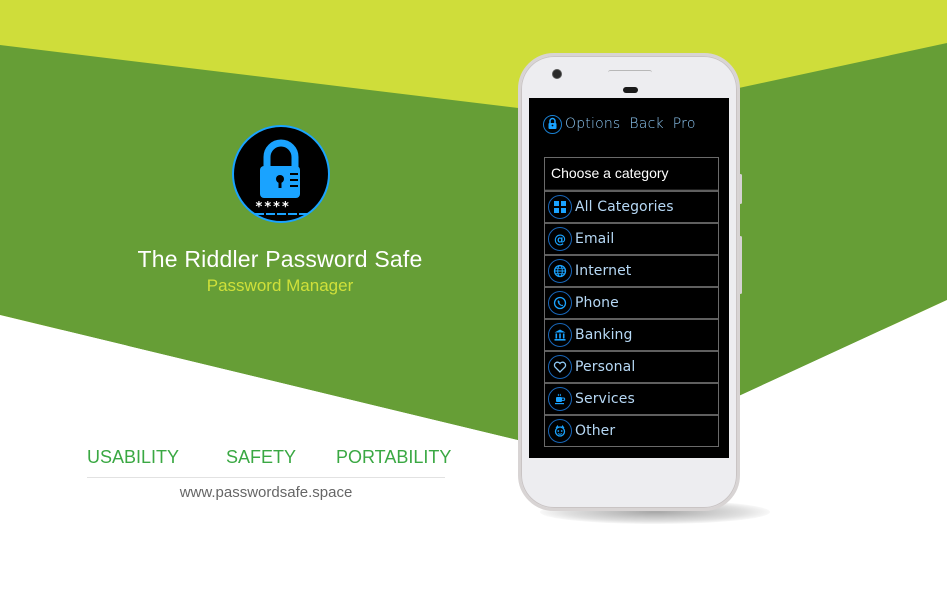 The image size is (947, 592). I want to click on category-label: Phone, so click(597, 303).